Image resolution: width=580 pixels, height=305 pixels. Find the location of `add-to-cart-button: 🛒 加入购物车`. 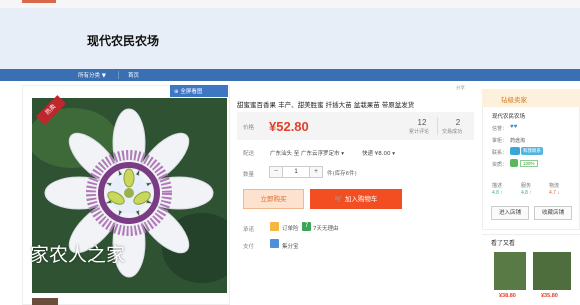

add-to-cart-button: 🛒 加入购物车 is located at coordinates (356, 199).